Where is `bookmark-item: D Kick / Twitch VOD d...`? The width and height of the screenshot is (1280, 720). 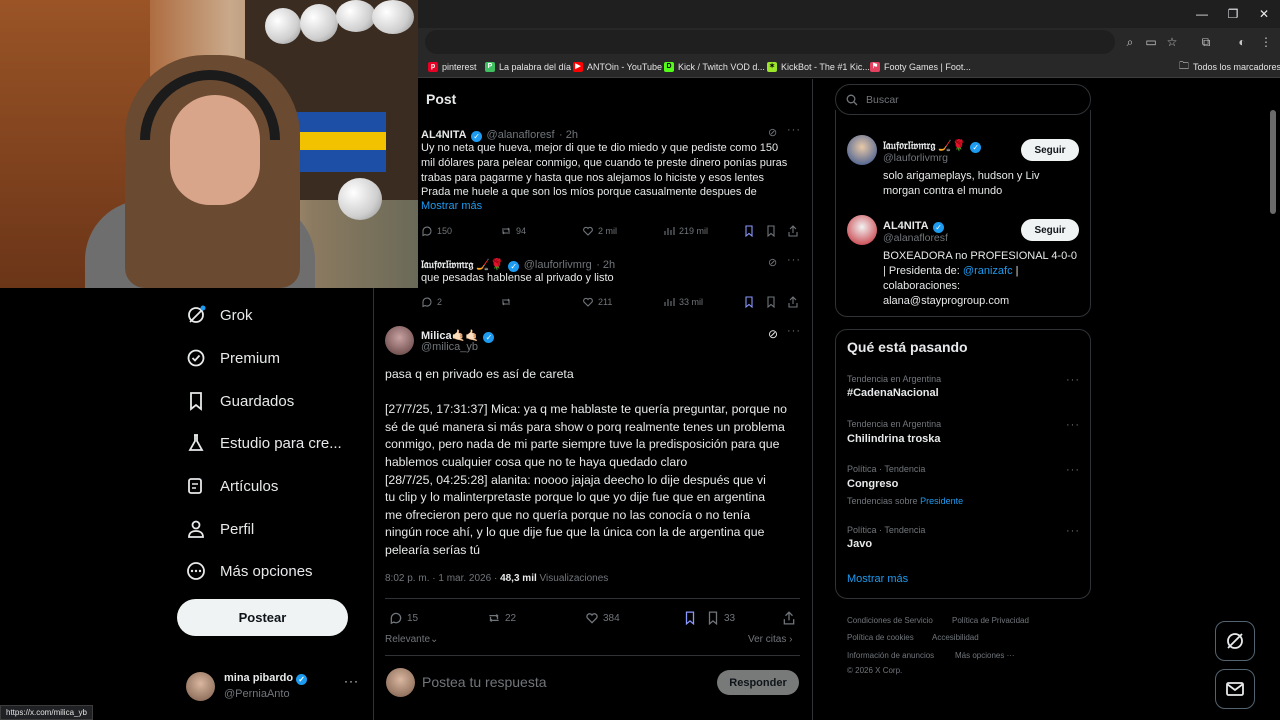
bookmark-item: D Kick / Twitch VOD d... is located at coordinates (714, 67).